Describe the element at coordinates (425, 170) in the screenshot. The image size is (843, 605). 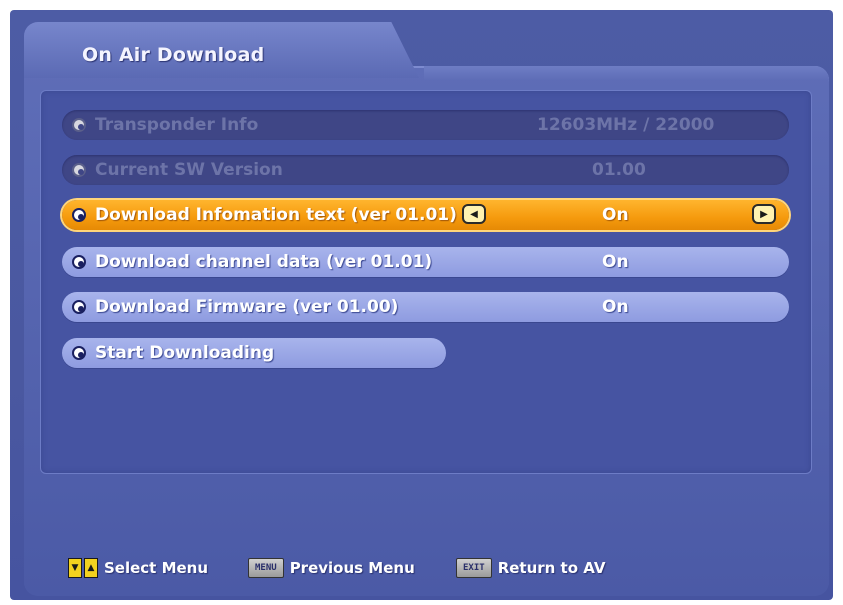
I see `menu-item-current-sw-version: Current SW Version 01.00` at that location.